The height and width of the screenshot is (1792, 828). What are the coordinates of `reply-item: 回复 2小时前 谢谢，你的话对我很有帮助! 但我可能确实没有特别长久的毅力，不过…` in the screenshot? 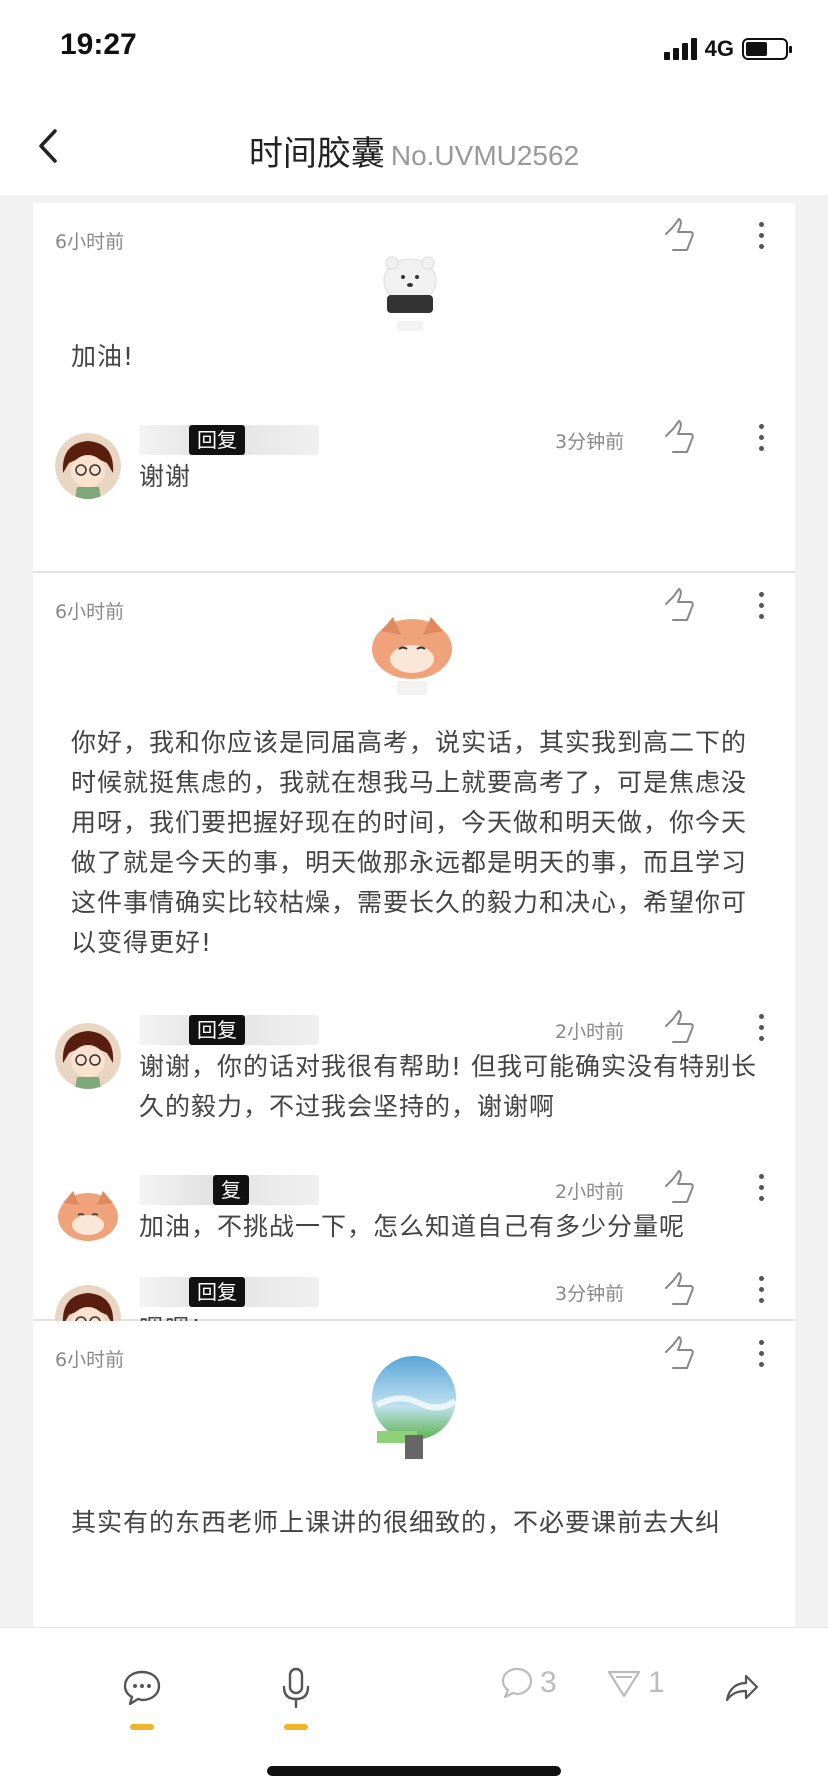 It's located at (414, 1078).